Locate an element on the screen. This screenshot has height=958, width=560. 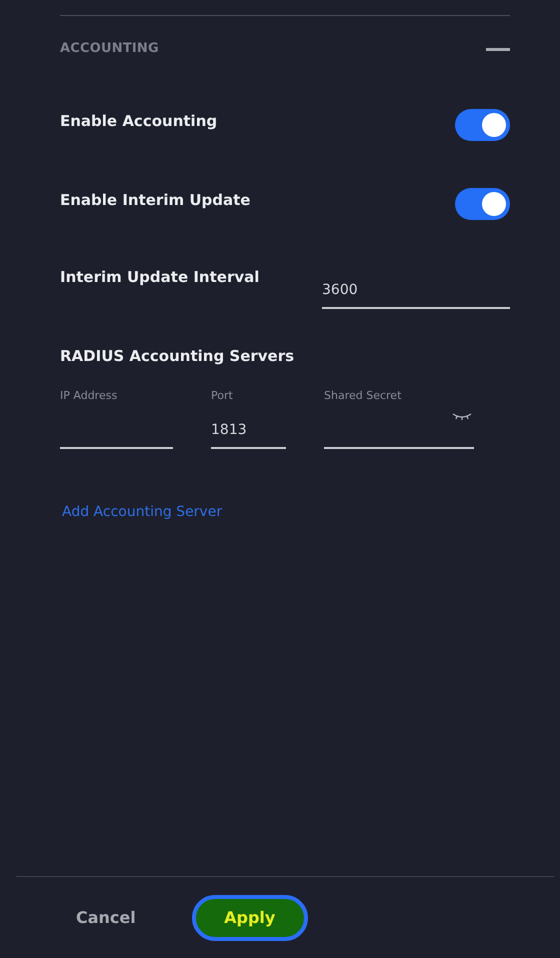
minus-icon is located at coordinates (498, 49).